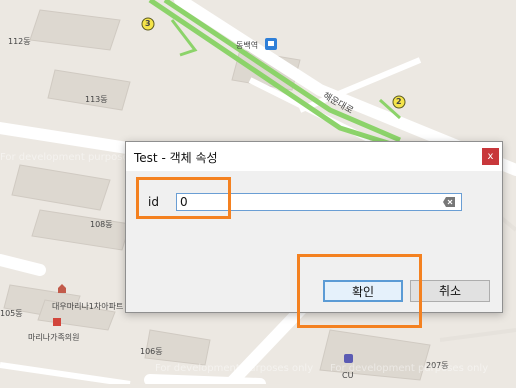 The height and width of the screenshot is (388, 516). Describe the element at coordinates (183, 198) in the screenshot. I see `id-field-highlight` at that location.